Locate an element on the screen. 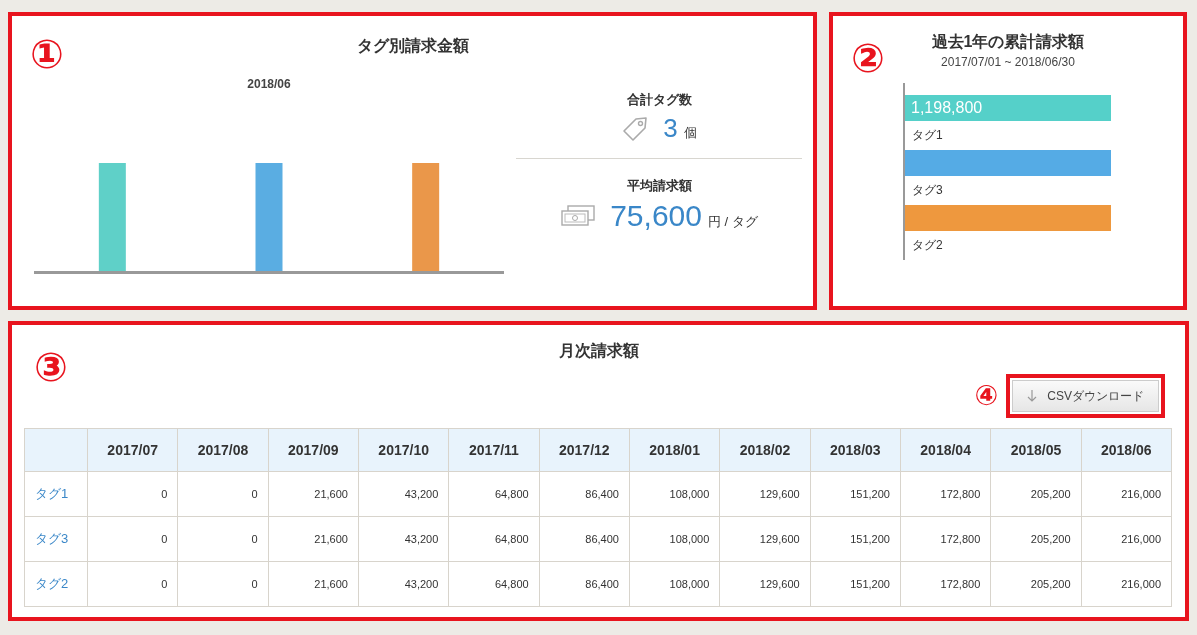 This screenshot has width=1197, height=635. csv-download-button: CSVダウンロード is located at coordinates (1085, 396).